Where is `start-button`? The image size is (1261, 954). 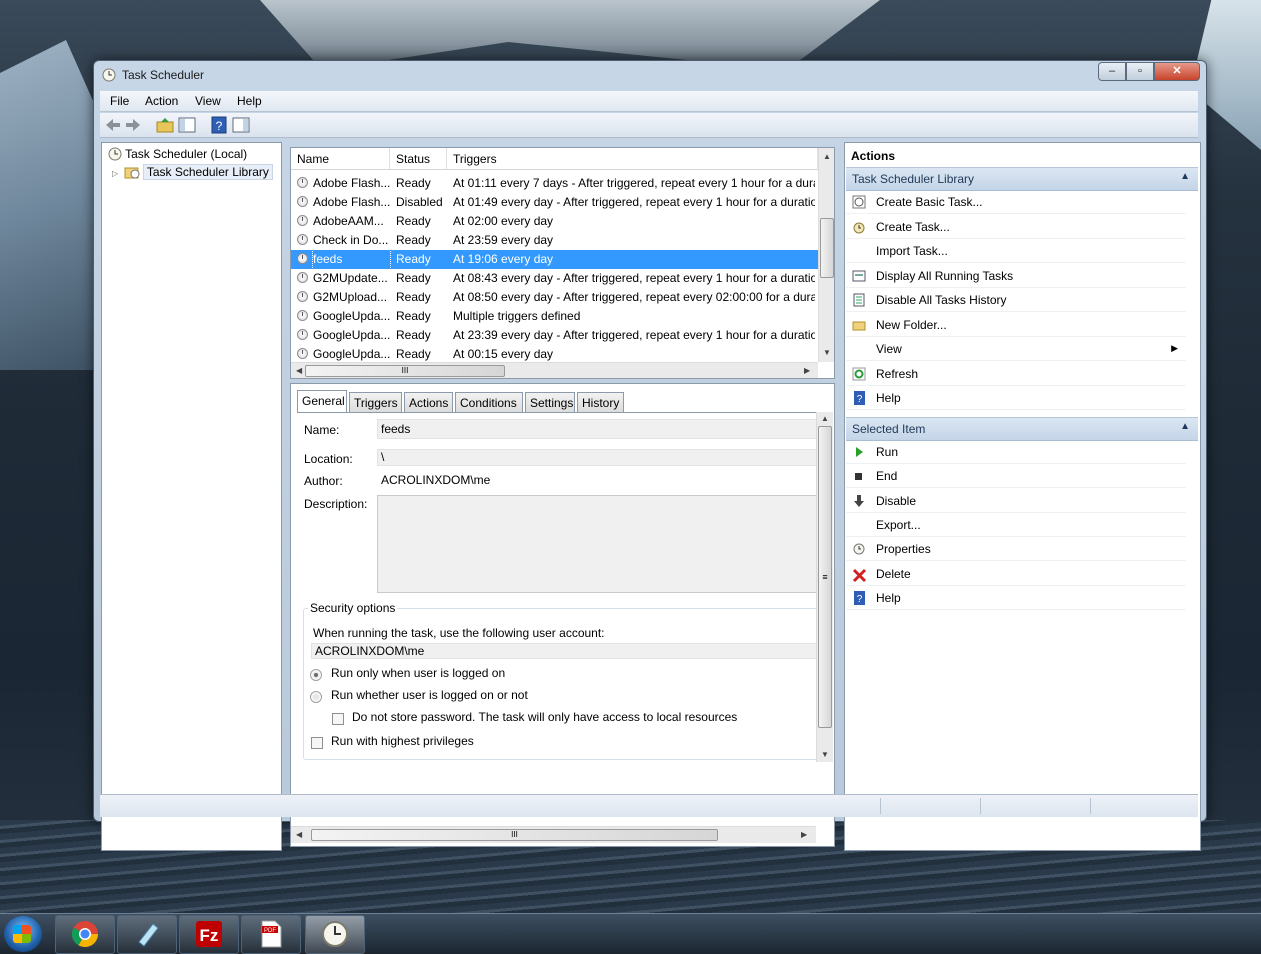 start-button is located at coordinates (23, 934).